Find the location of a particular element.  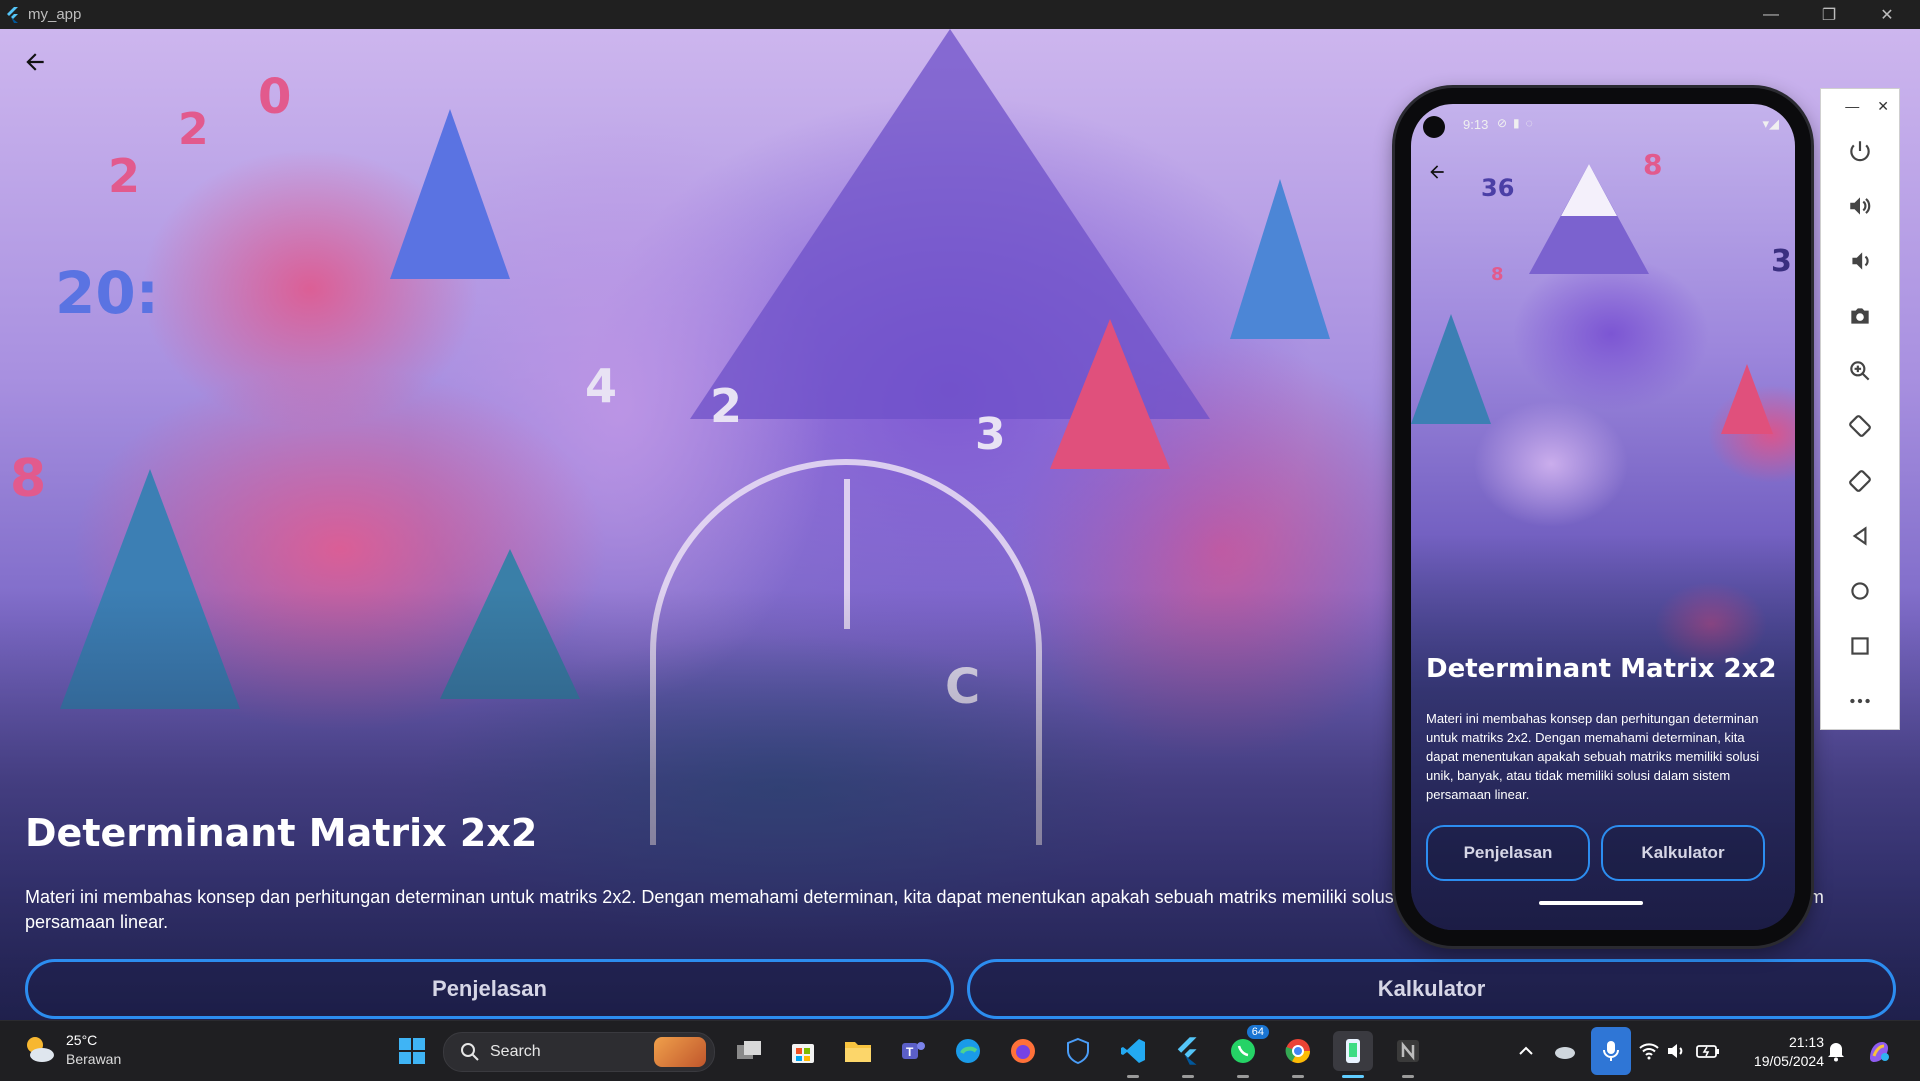

weather-widget: 25°C Berawan is located at coordinates (71, 1050).